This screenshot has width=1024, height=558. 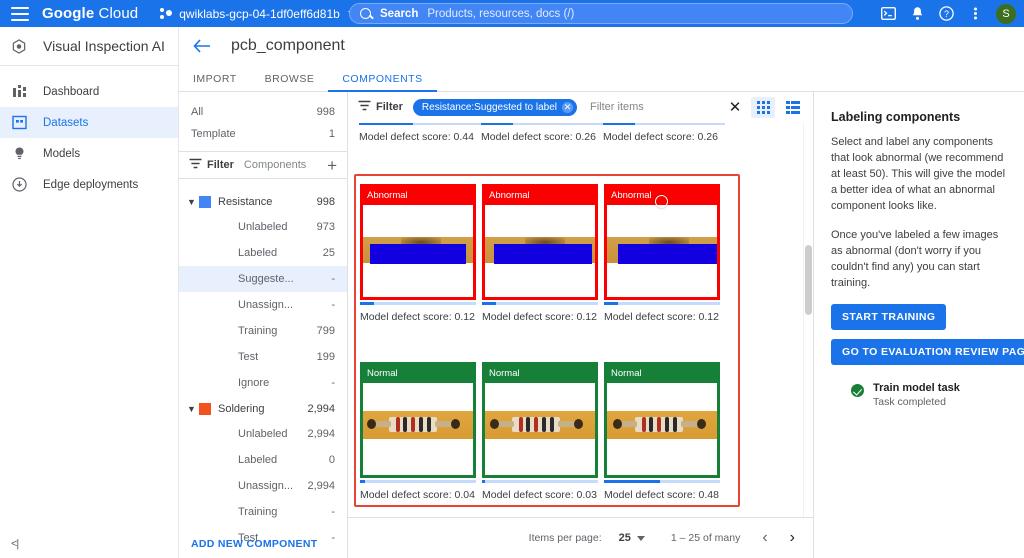 What do you see at coordinates (89, 153) in the screenshot?
I see `sidebar-item-models: Models` at bounding box center [89, 153].